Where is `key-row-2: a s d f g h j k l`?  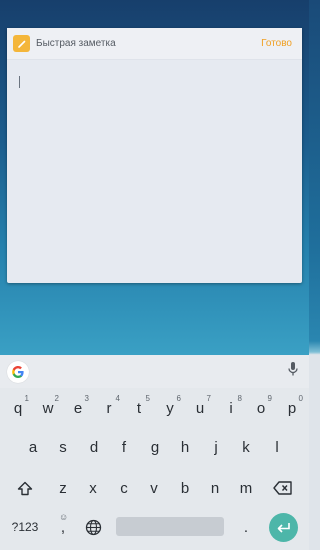 key-row-2: a s d f g h j k l is located at coordinates (154, 447).